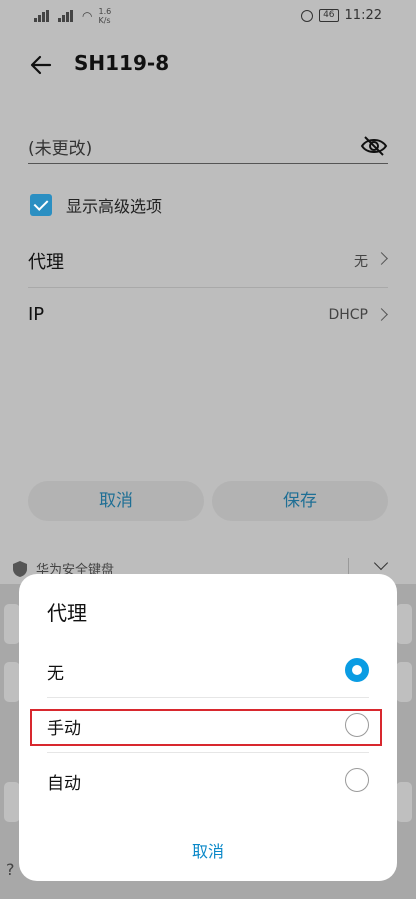 The height and width of the screenshot is (899, 416). Describe the element at coordinates (20, 569) in the screenshot. I see `shield-icon` at that location.